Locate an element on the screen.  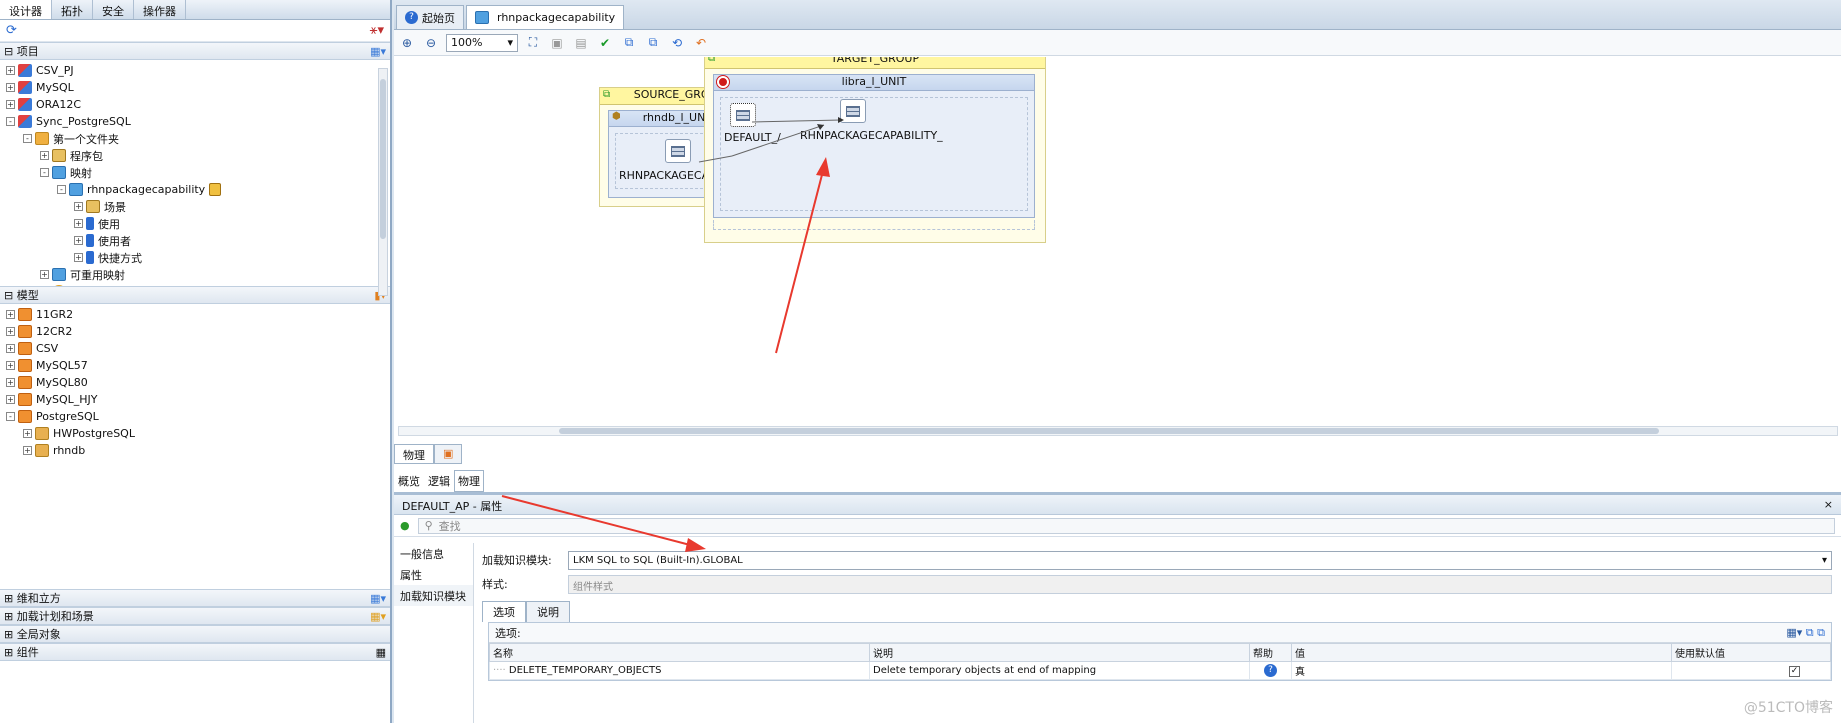
tree-item: + 使用 is located at coordinates (198, 223).